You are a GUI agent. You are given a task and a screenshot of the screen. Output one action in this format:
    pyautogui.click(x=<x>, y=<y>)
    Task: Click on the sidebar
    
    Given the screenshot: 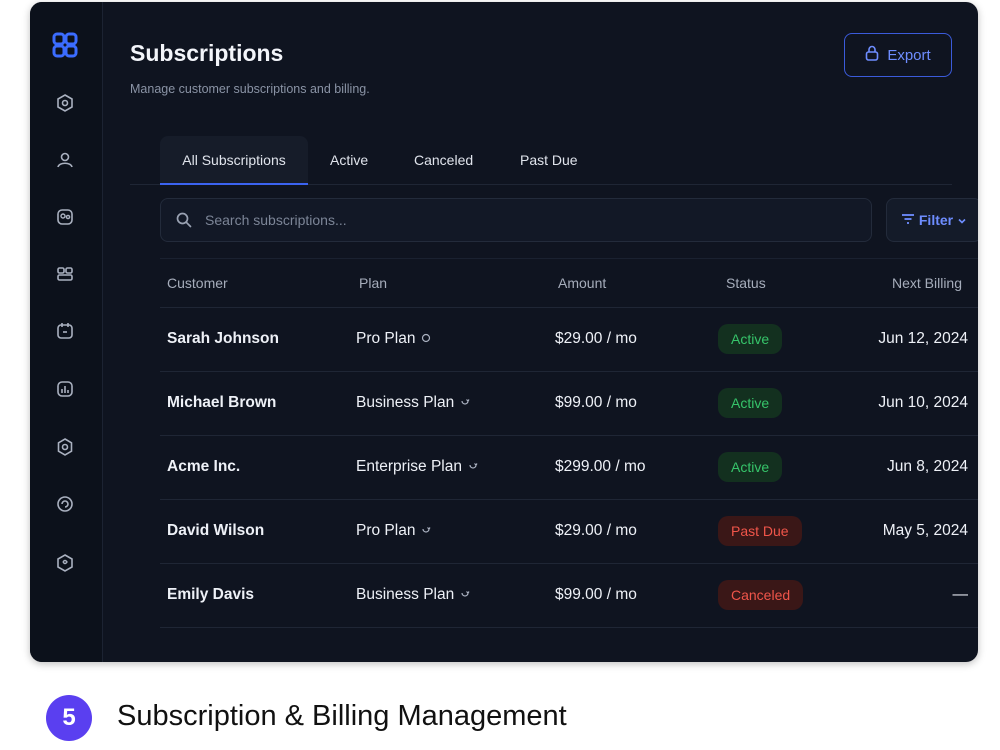 What is the action you would take?
    pyautogui.click(x=66, y=332)
    